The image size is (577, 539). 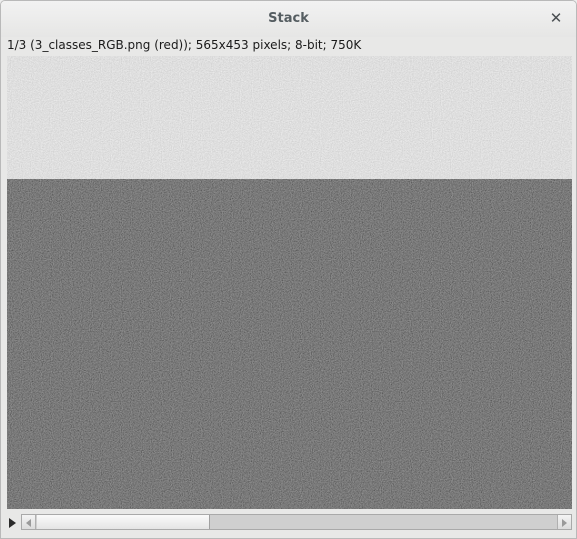 I want to click on arrow-right-icon, so click(x=564, y=523).